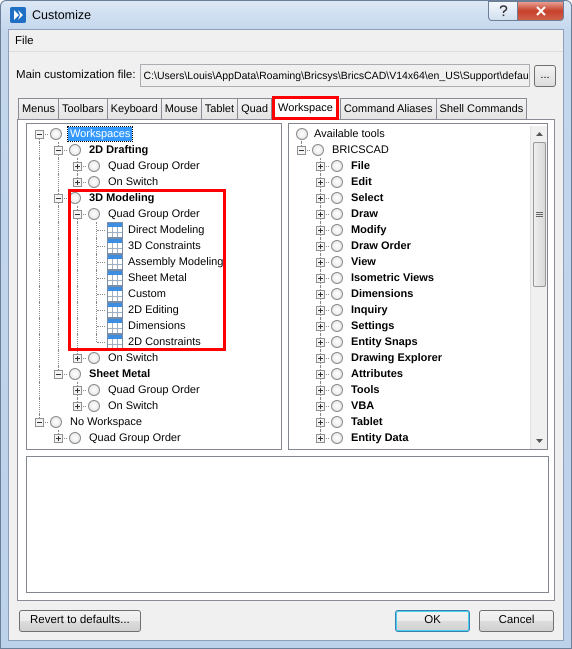 This screenshot has height=649, width=572. I want to click on file-path-field: C:\Users\Louis\AppData\Roaming\Bricsys\BricsCAD\V14x64\en_US\Support\defau, so click(335, 75).